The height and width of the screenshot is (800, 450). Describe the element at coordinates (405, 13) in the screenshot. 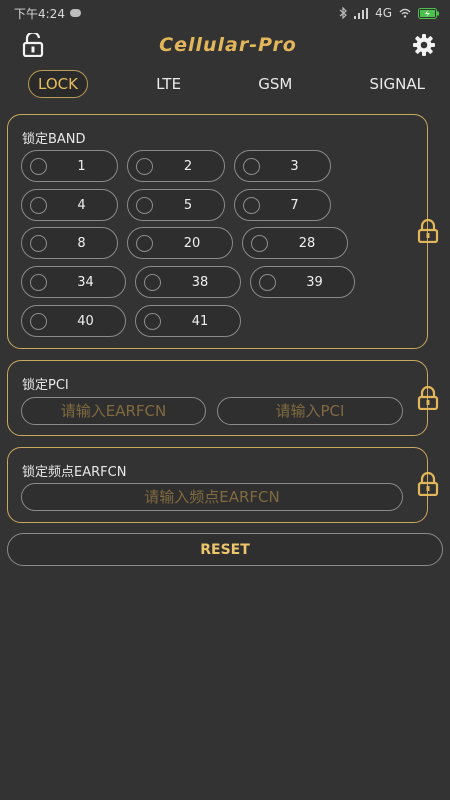

I see `wifi-icon` at that location.